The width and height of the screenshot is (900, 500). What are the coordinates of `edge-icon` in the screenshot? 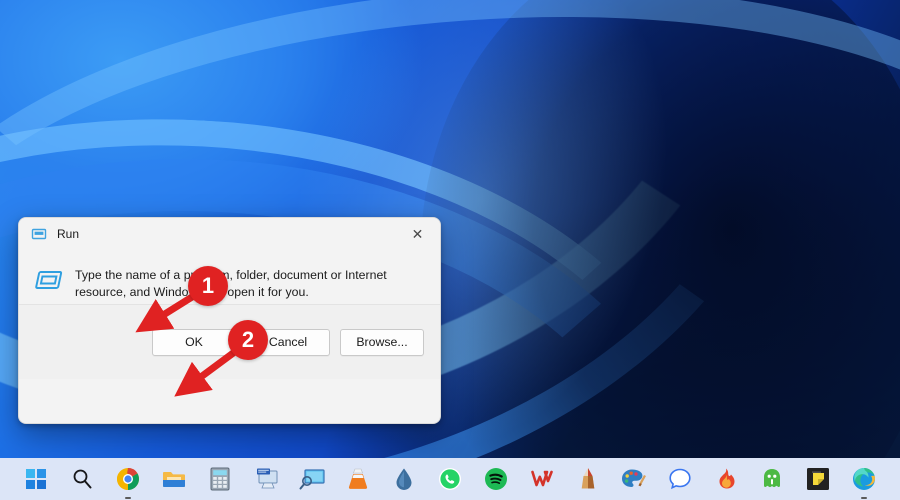 It's located at (864, 479).